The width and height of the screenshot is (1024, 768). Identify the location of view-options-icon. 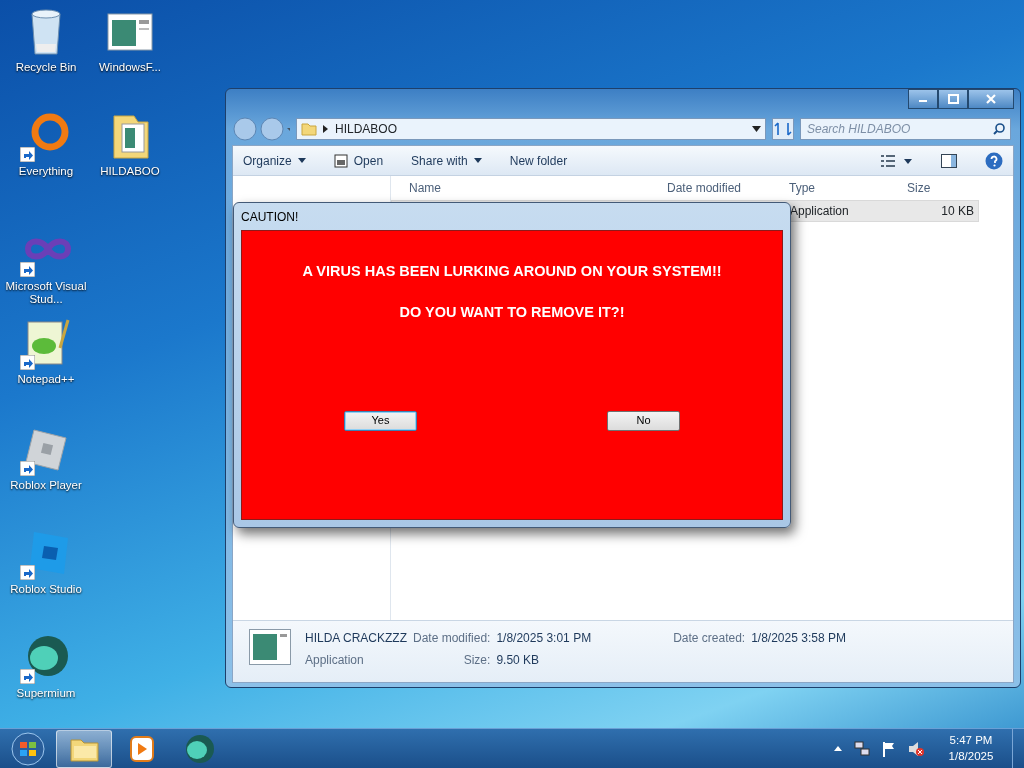
(897, 160).